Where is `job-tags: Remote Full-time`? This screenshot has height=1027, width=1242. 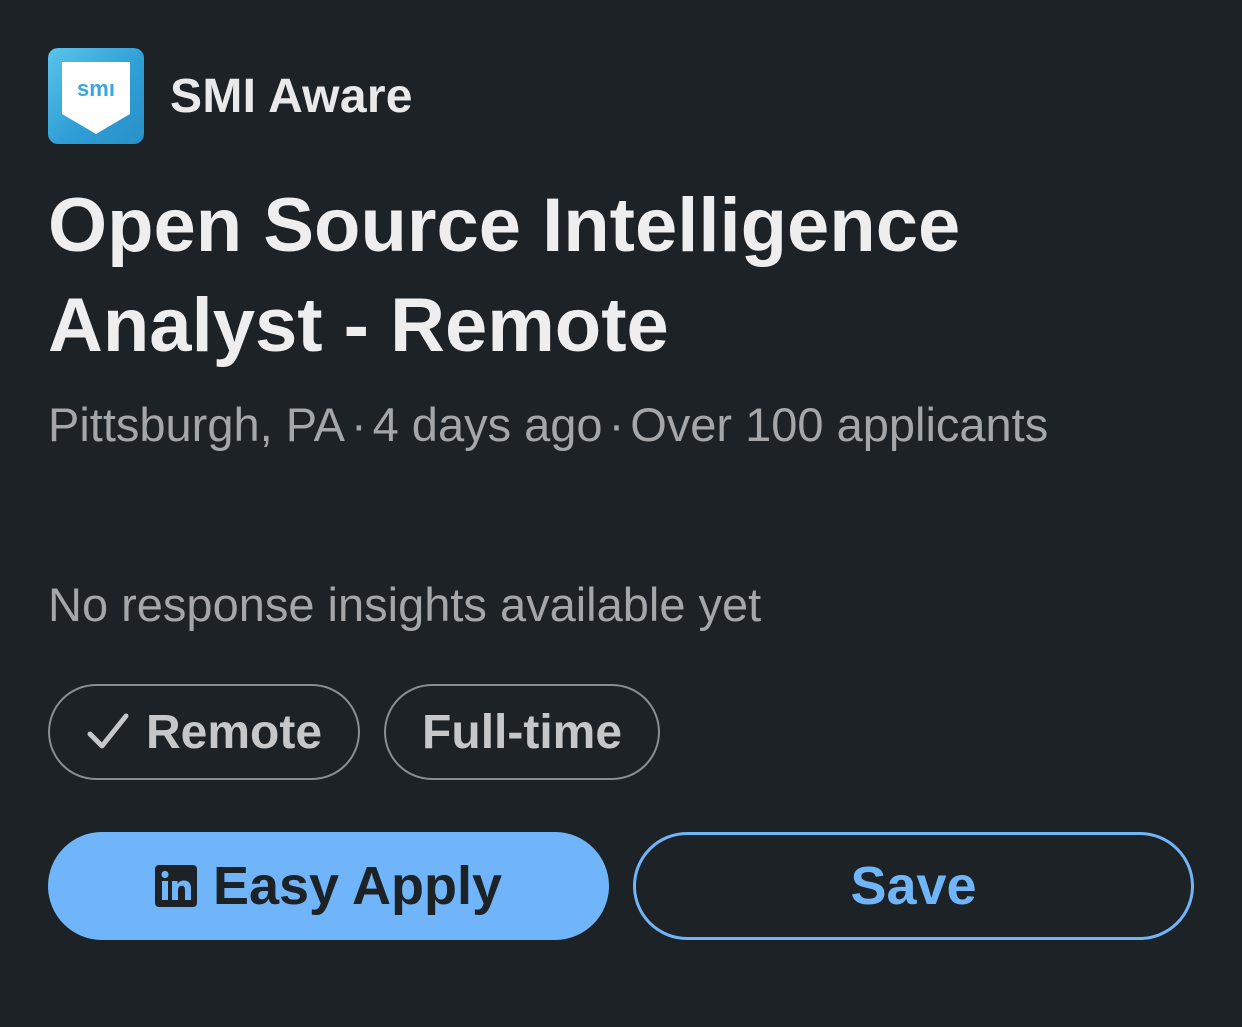 job-tags: Remote Full-time is located at coordinates (354, 732).